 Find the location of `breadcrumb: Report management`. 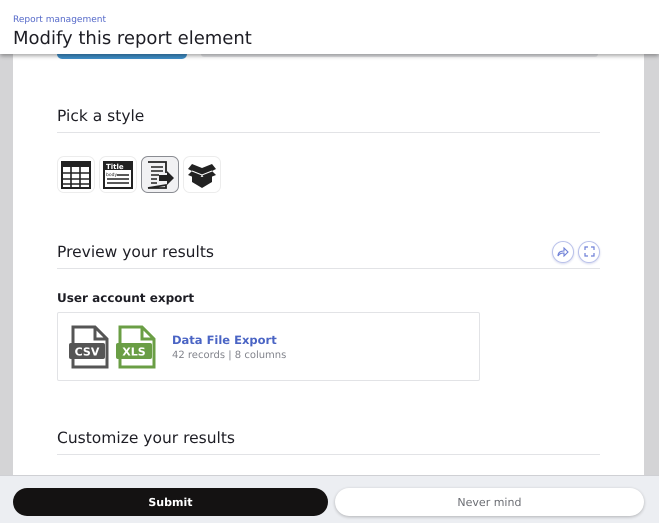

breadcrumb: Report management is located at coordinates (59, 20).